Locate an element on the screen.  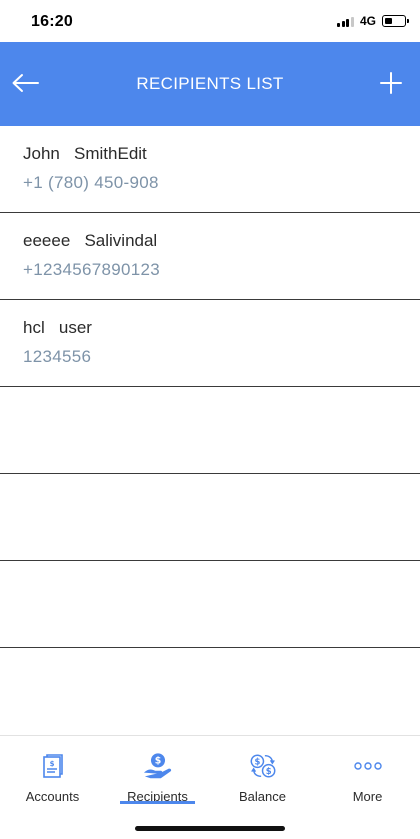
recipient-phone: +1234567890123 is located at coordinates (92, 269).